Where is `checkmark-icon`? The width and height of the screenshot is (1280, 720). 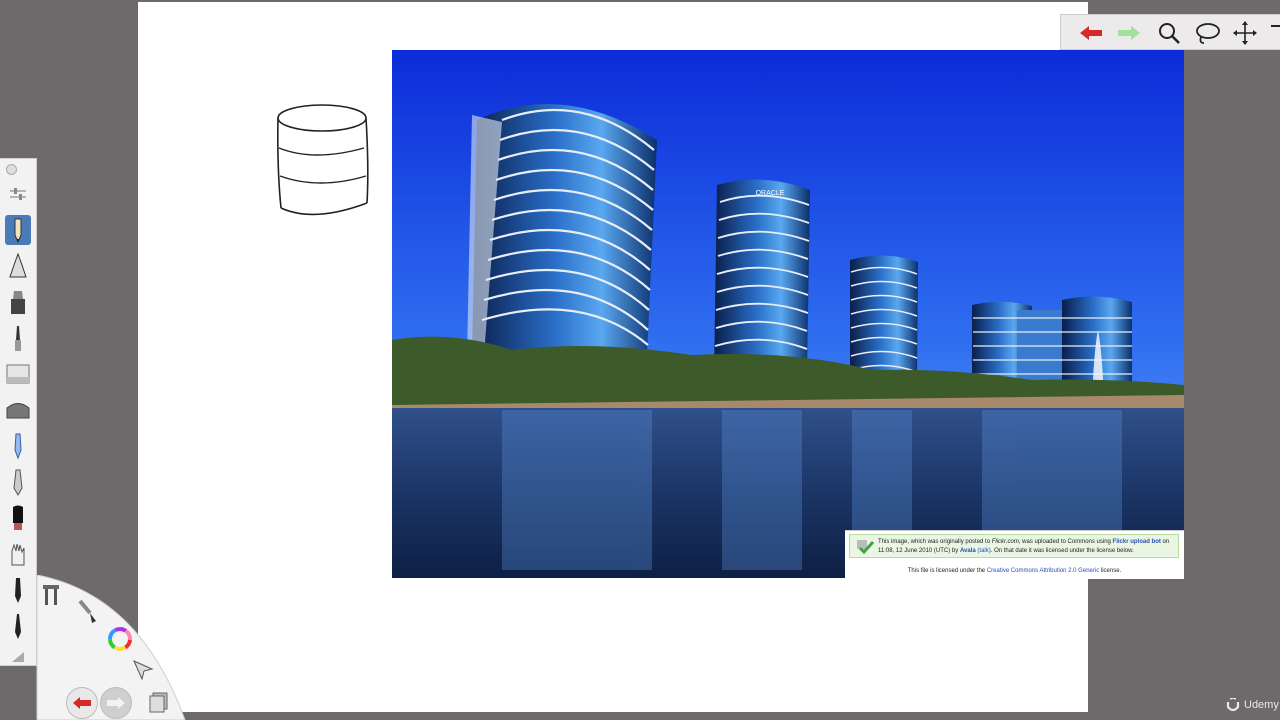
checkmark-icon is located at coordinates (865, 547).